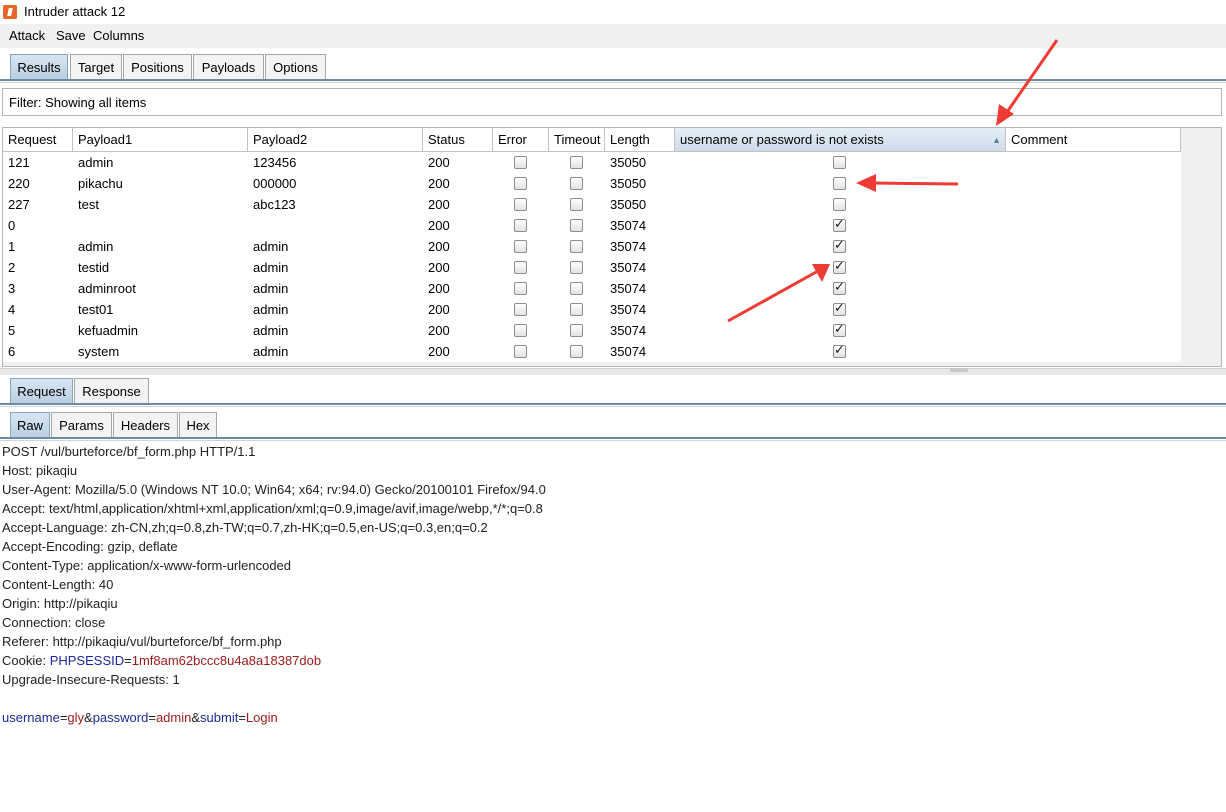 This screenshot has width=1226, height=812. What do you see at coordinates (96, 66) in the screenshot?
I see `tab-target: Target` at bounding box center [96, 66].